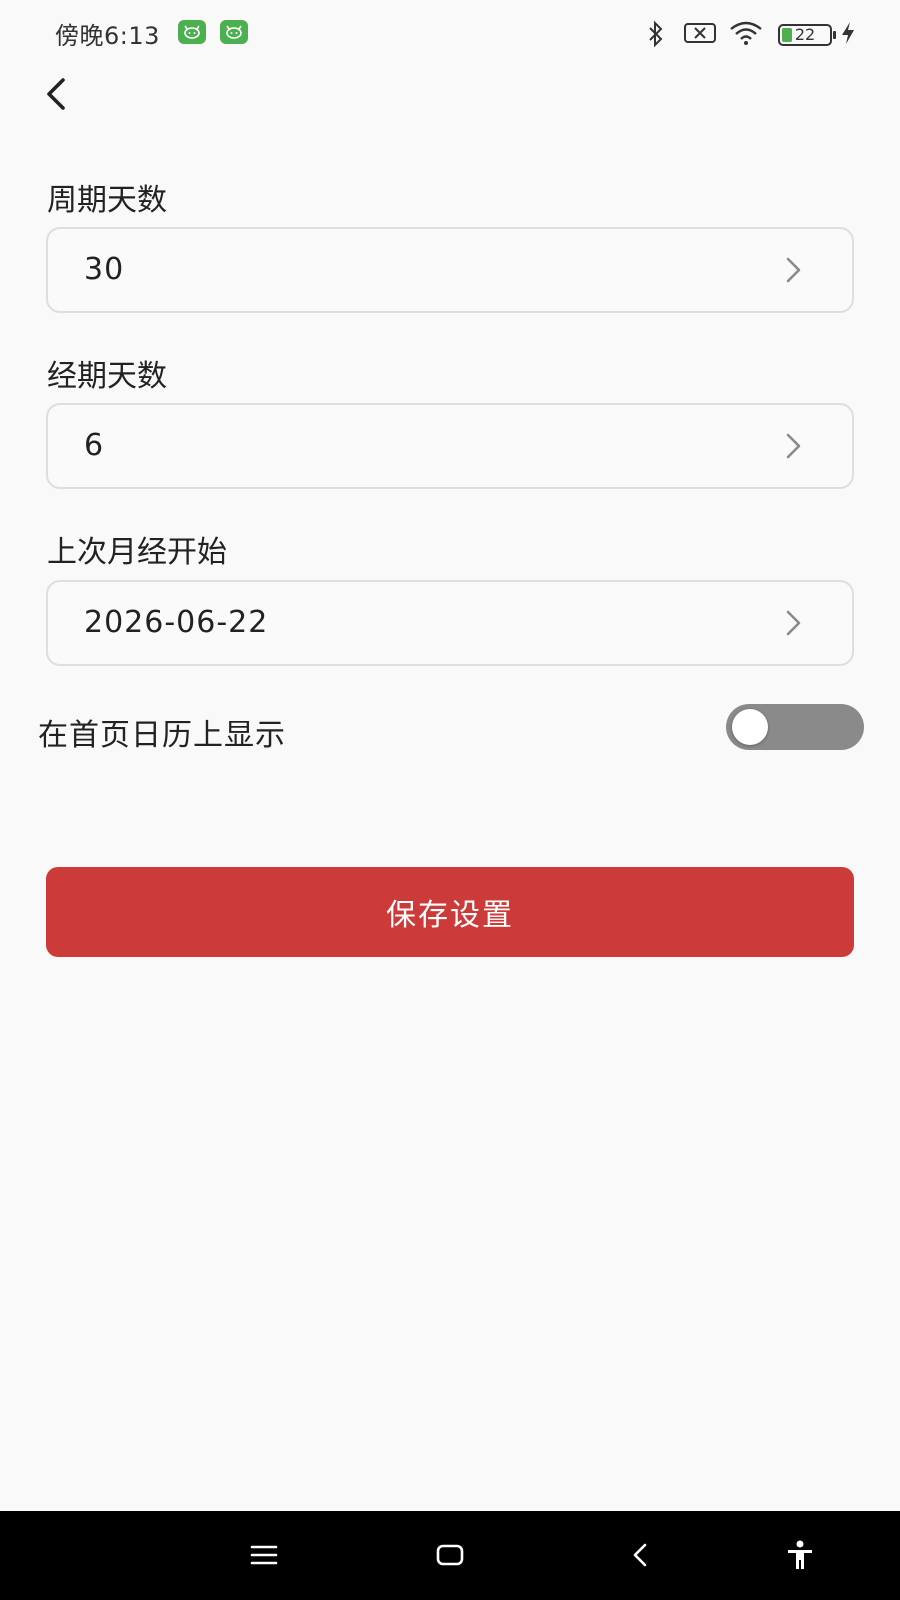 Image resolution: width=900 pixels, height=1600 pixels. Describe the element at coordinates (848, 35) in the screenshot. I see `charging-icon` at that location.